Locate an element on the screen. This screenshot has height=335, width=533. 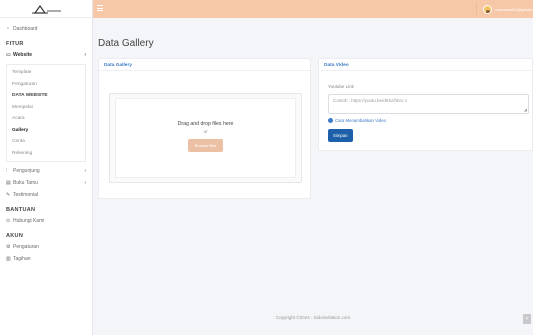
help-icon: ⊙ is located at coordinates (8, 221).